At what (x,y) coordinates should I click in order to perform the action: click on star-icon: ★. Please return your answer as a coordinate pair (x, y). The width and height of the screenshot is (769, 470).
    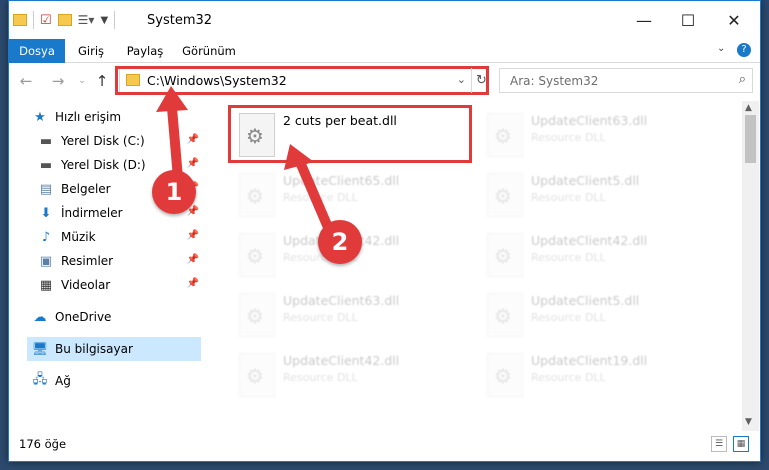
    Looking at the image, I should click on (40, 117).